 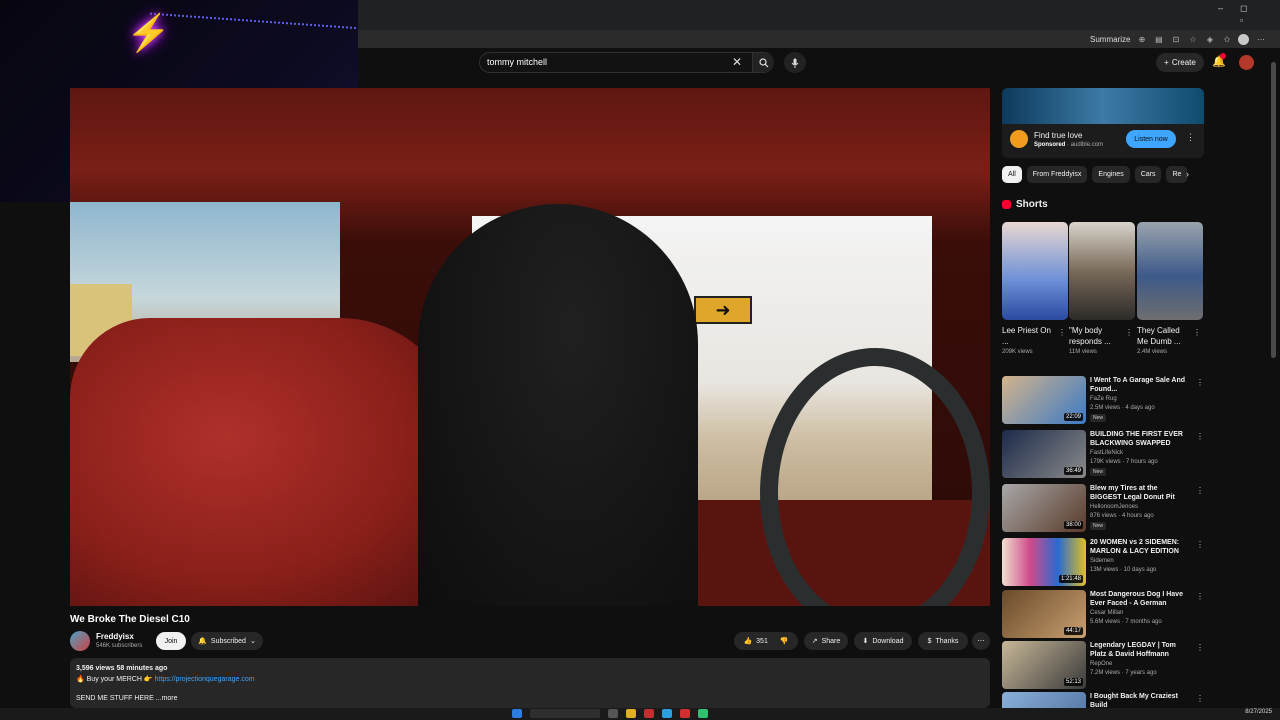 I want to click on browser-profile-avatar, so click(x=1244, y=39).